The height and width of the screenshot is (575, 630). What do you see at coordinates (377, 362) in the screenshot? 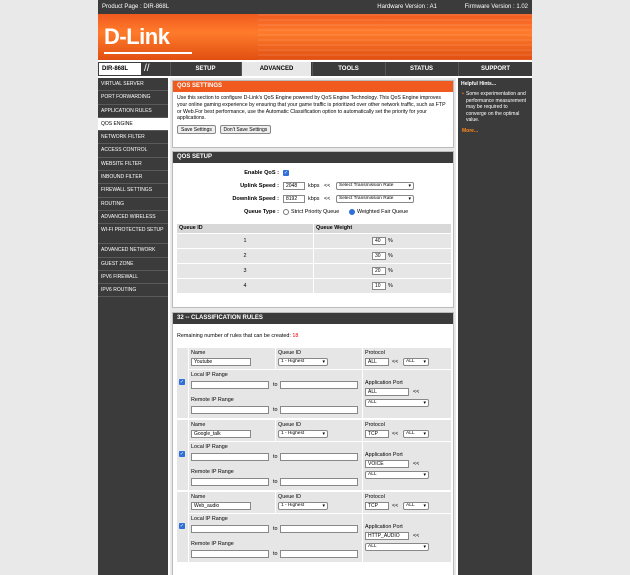
I see `rule-protocol-input: ALL` at bounding box center [377, 362].